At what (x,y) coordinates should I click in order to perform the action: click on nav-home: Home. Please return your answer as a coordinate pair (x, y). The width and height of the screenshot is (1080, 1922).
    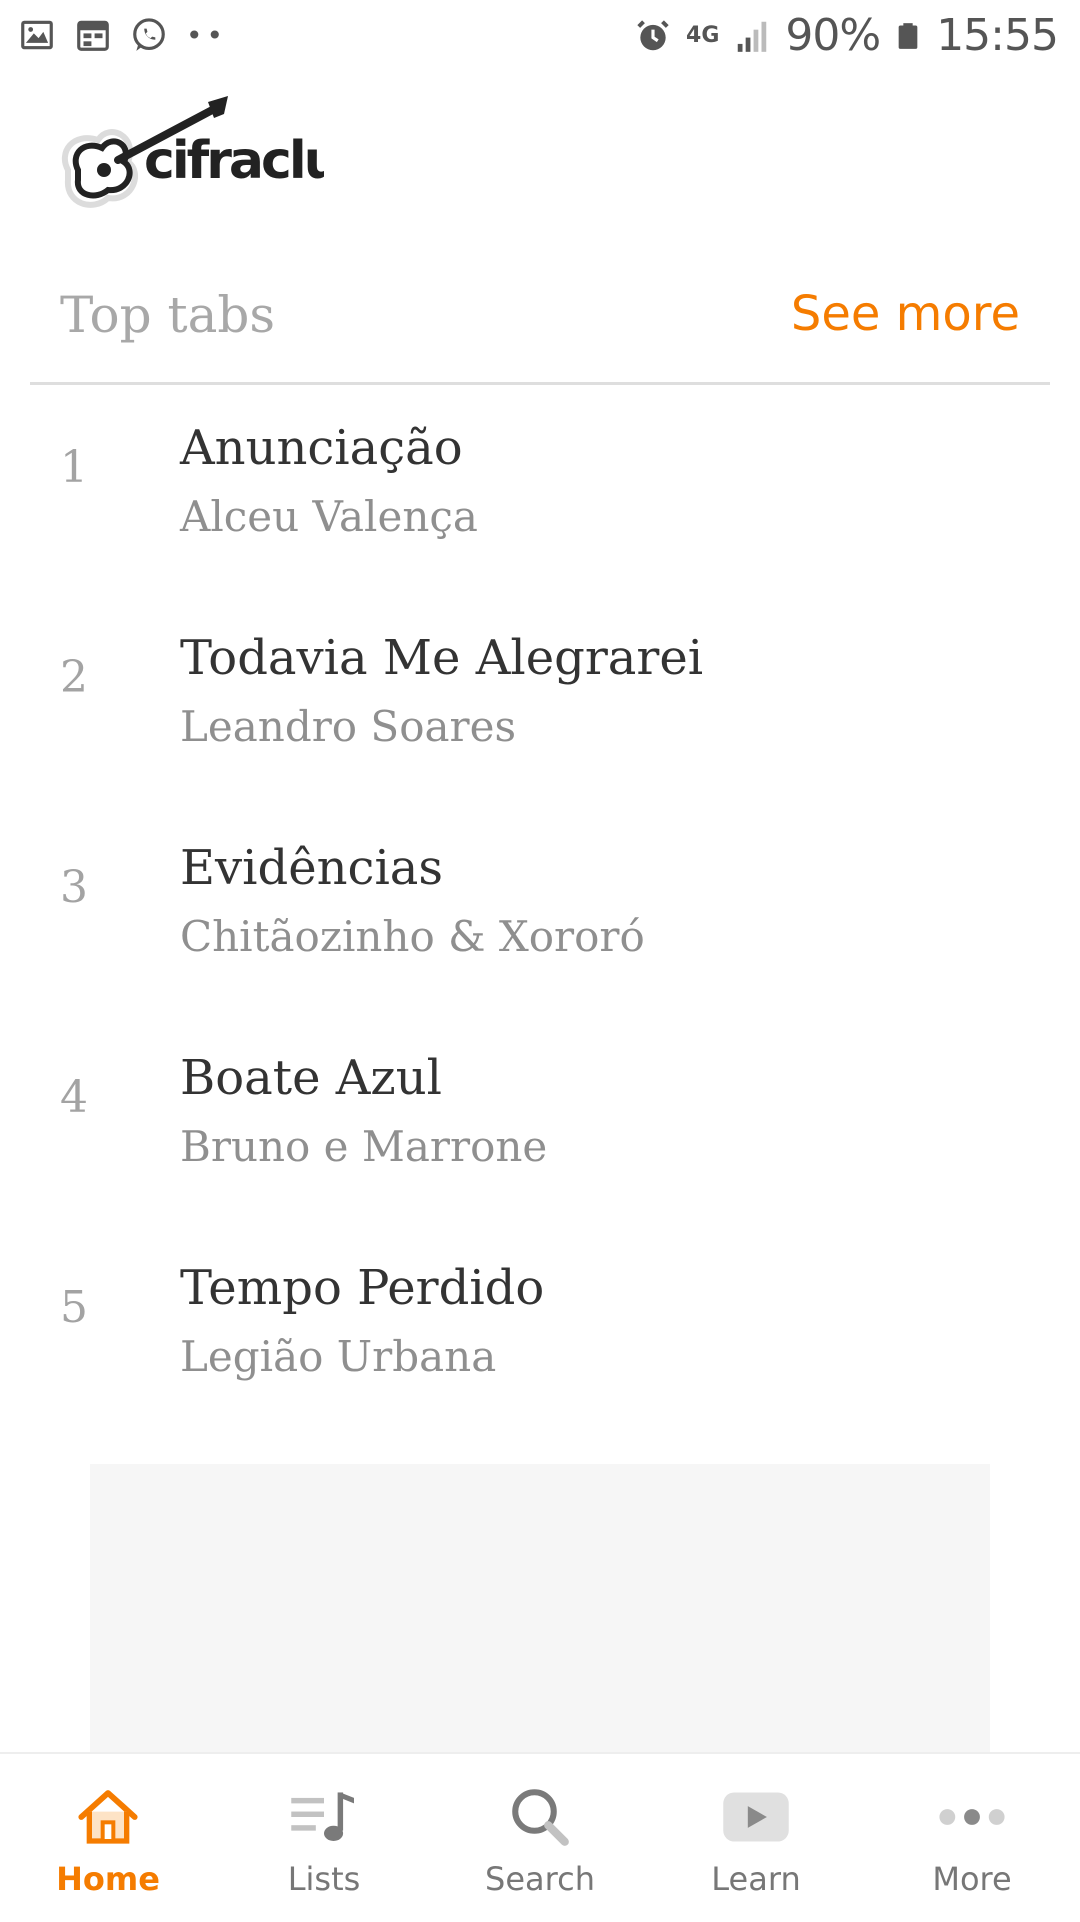
    Looking at the image, I should click on (108, 1838).